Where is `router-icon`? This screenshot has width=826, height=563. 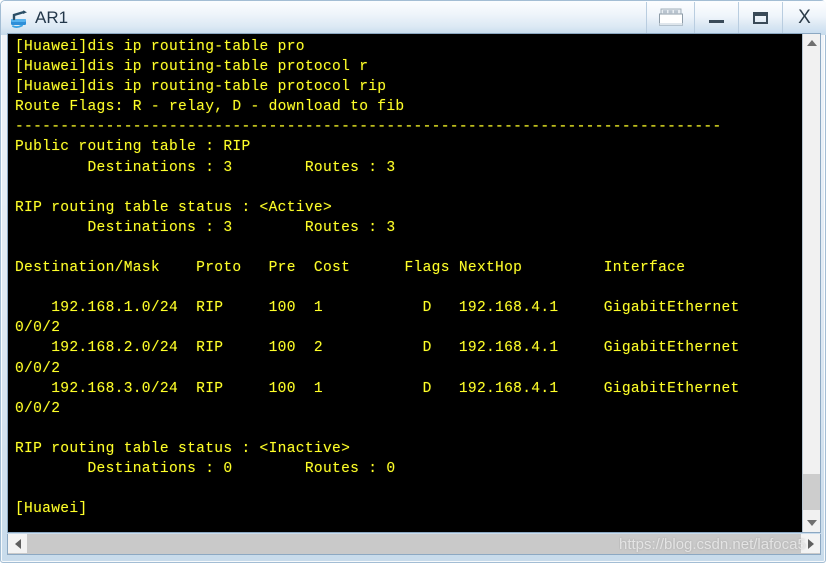 router-icon is located at coordinates (20, 18).